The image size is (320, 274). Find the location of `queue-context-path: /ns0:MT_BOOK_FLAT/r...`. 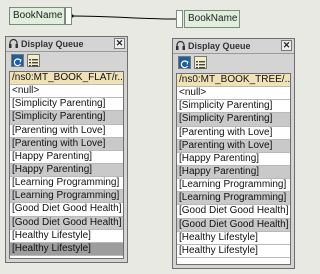

queue-context-path: /ns0:MT_BOOK_FLAT/r... is located at coordinates (66, 79).